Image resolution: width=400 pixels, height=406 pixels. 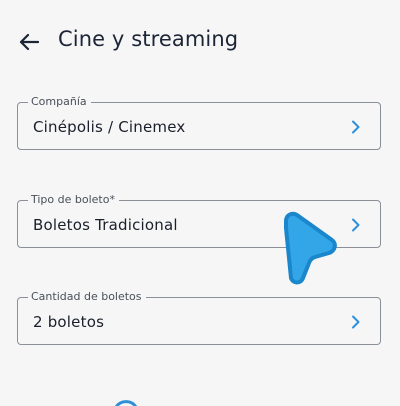 I want to click on ticket-quantity-field: Cantidad de boletos 2 boletos, so click(x=199, y=317).